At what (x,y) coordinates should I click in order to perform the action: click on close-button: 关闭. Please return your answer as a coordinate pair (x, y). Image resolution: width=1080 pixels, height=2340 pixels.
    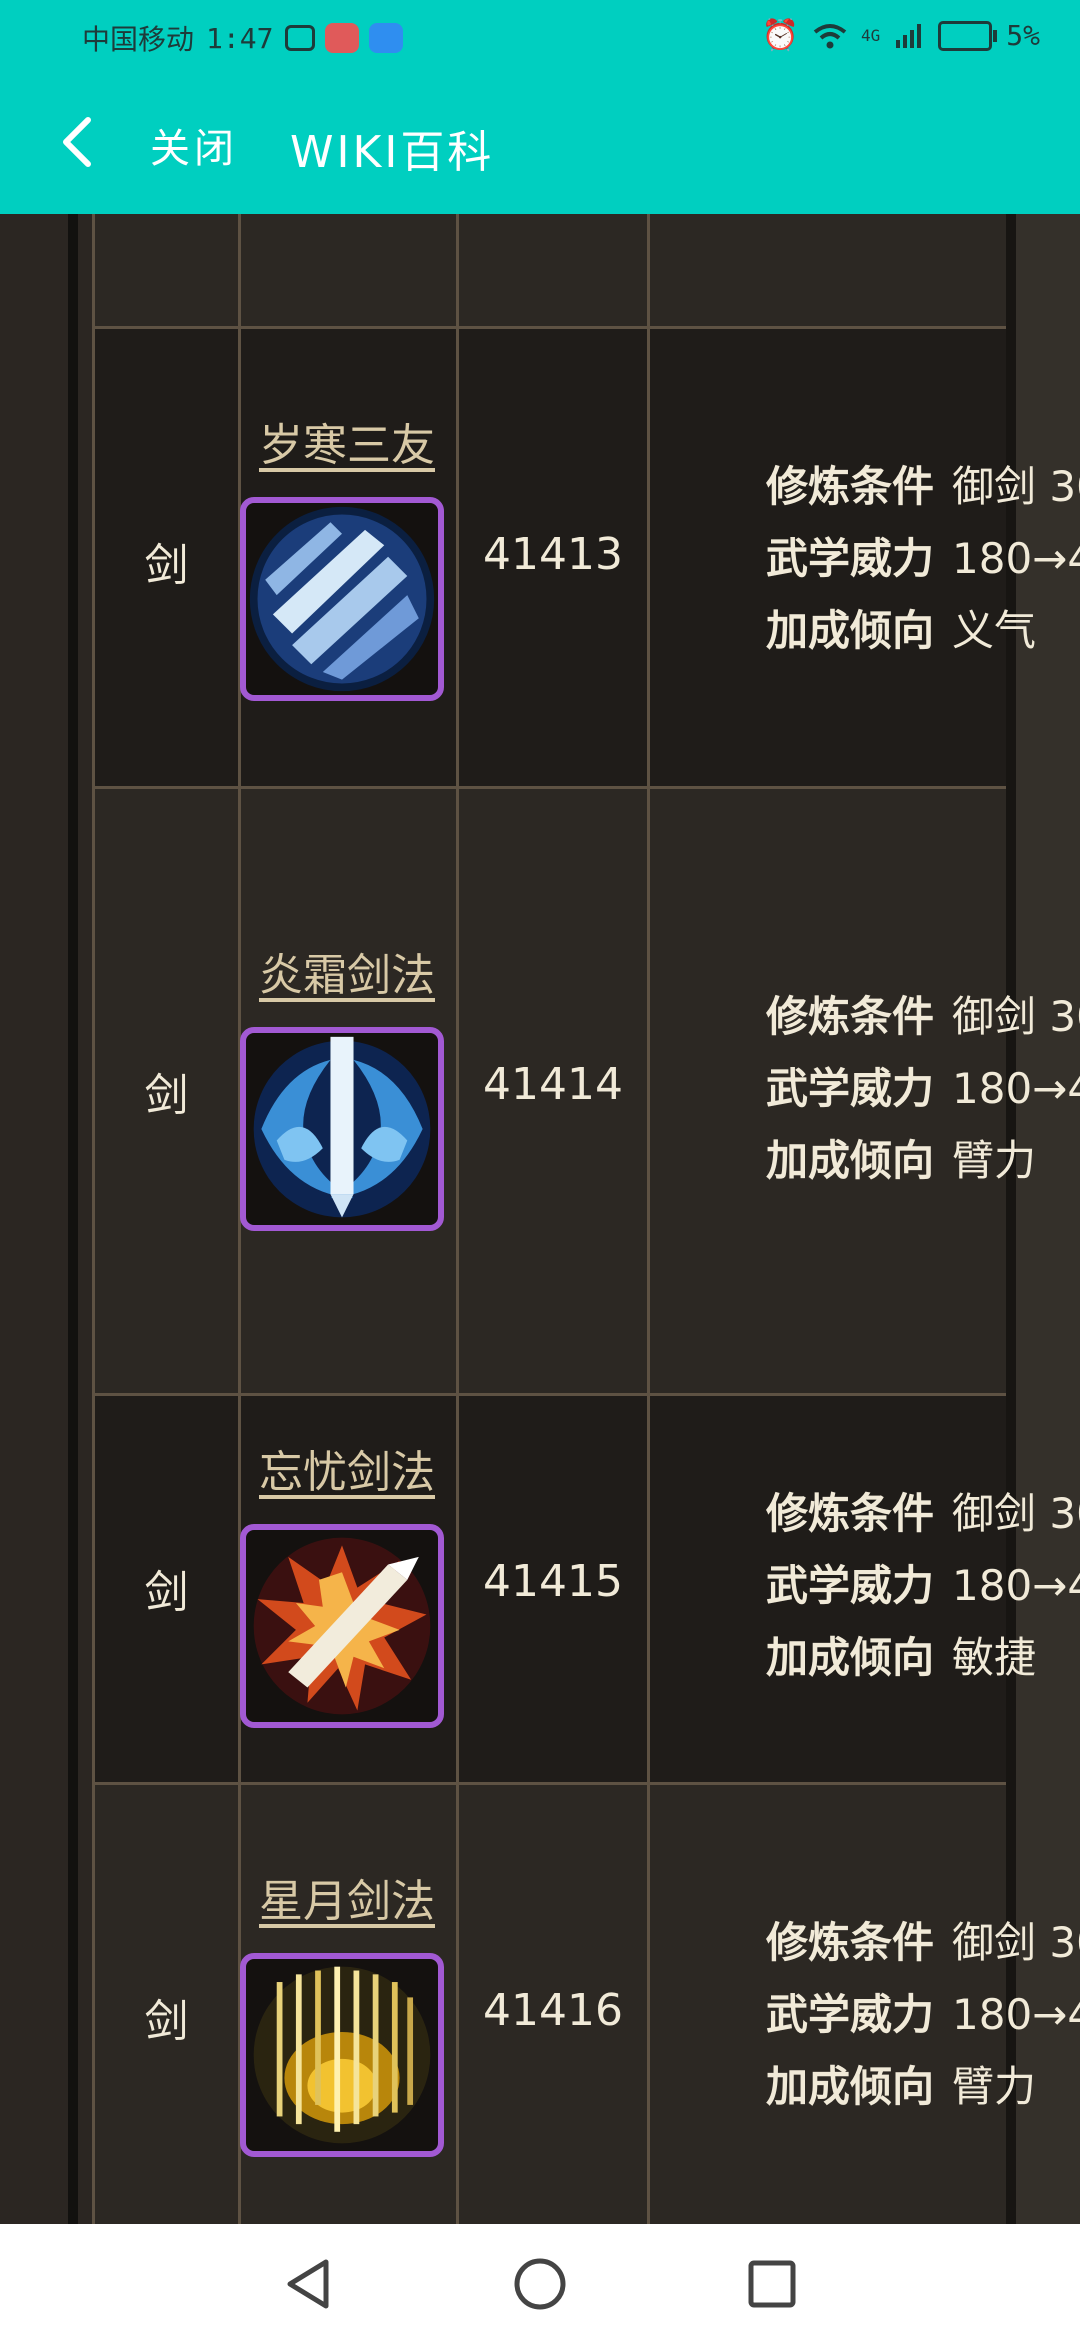
    Looking at the image, I should click on (194, 145).